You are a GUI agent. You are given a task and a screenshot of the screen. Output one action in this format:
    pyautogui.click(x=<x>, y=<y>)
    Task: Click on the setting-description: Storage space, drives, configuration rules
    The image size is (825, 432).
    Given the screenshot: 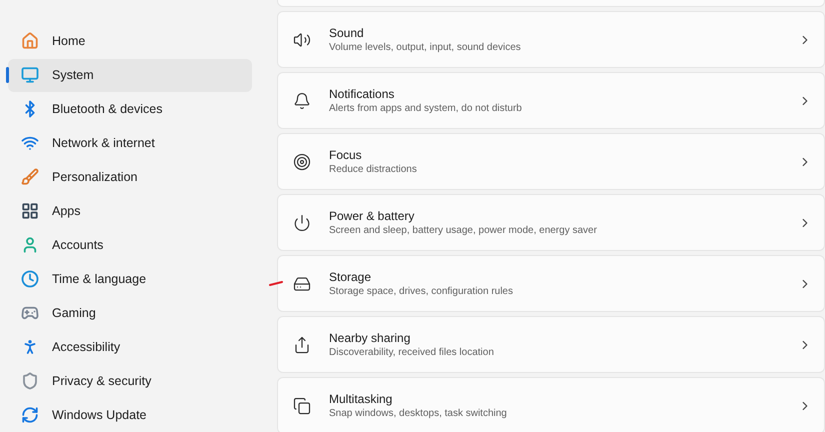 What is the action you would take?
    pyautogui.click(x=421, y=291)
    